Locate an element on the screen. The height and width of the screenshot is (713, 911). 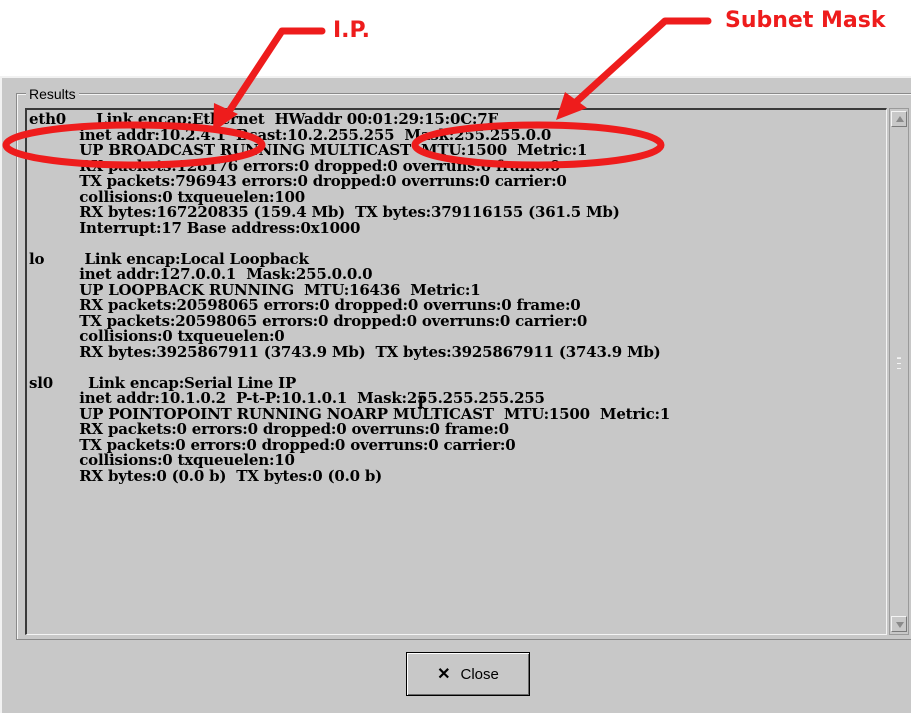
subnet-highlight-ellipse is located at coordinates (538, 145).